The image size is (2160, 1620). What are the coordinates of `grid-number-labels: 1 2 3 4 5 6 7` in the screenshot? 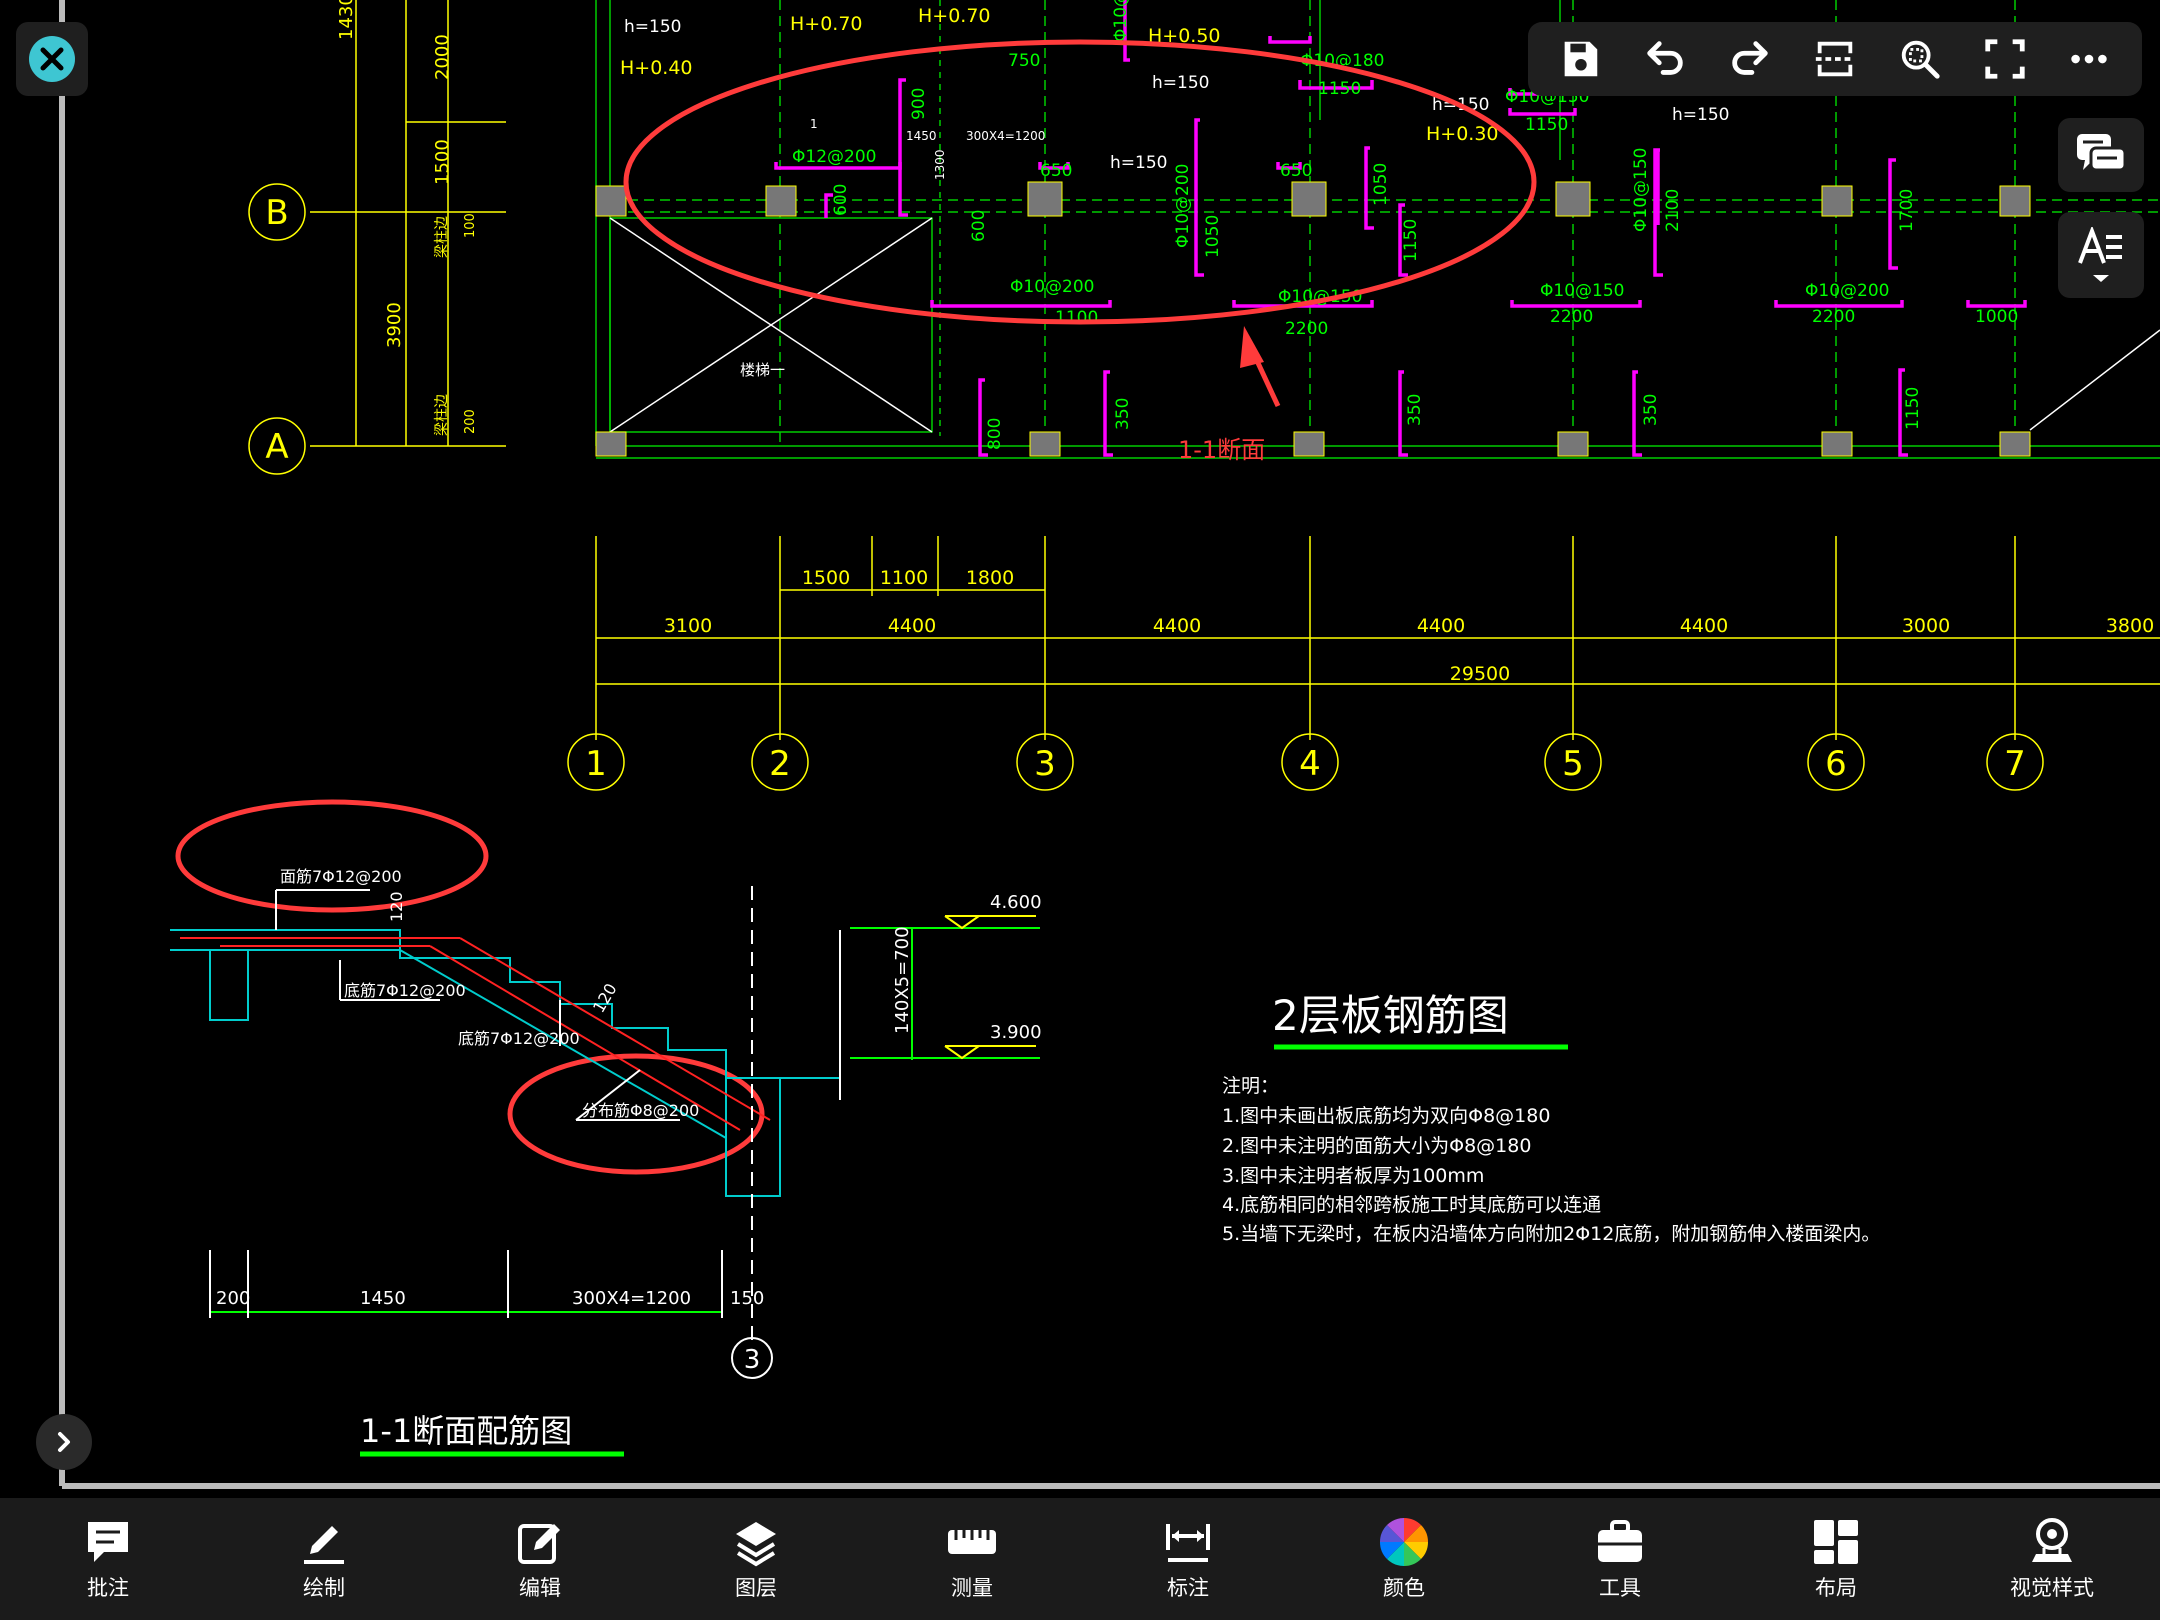 It's located at (1305, 764).